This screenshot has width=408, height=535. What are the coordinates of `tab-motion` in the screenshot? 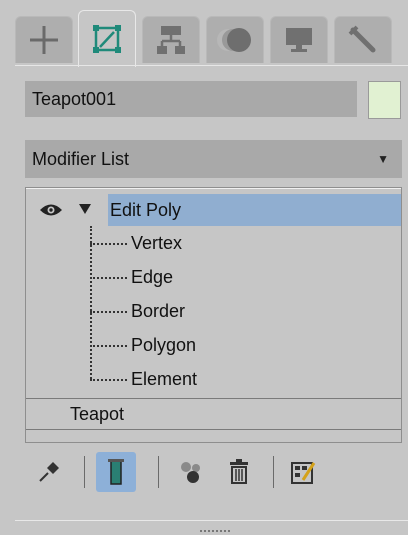 It's located at (235, 39).